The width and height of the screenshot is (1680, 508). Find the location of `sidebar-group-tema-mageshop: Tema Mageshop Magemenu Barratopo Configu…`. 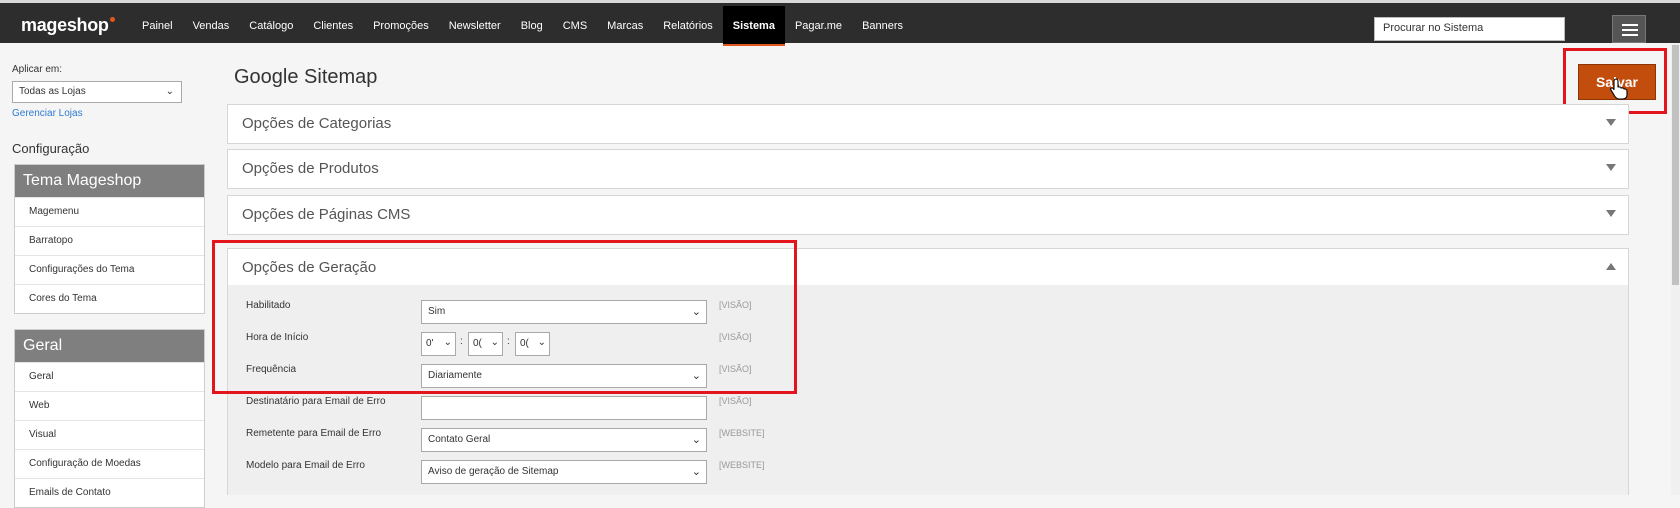

sidebar-group-tema-mageshop: Tema Mageshop Magemenu Barratopo Configu… is located at coordinates (109, 239).